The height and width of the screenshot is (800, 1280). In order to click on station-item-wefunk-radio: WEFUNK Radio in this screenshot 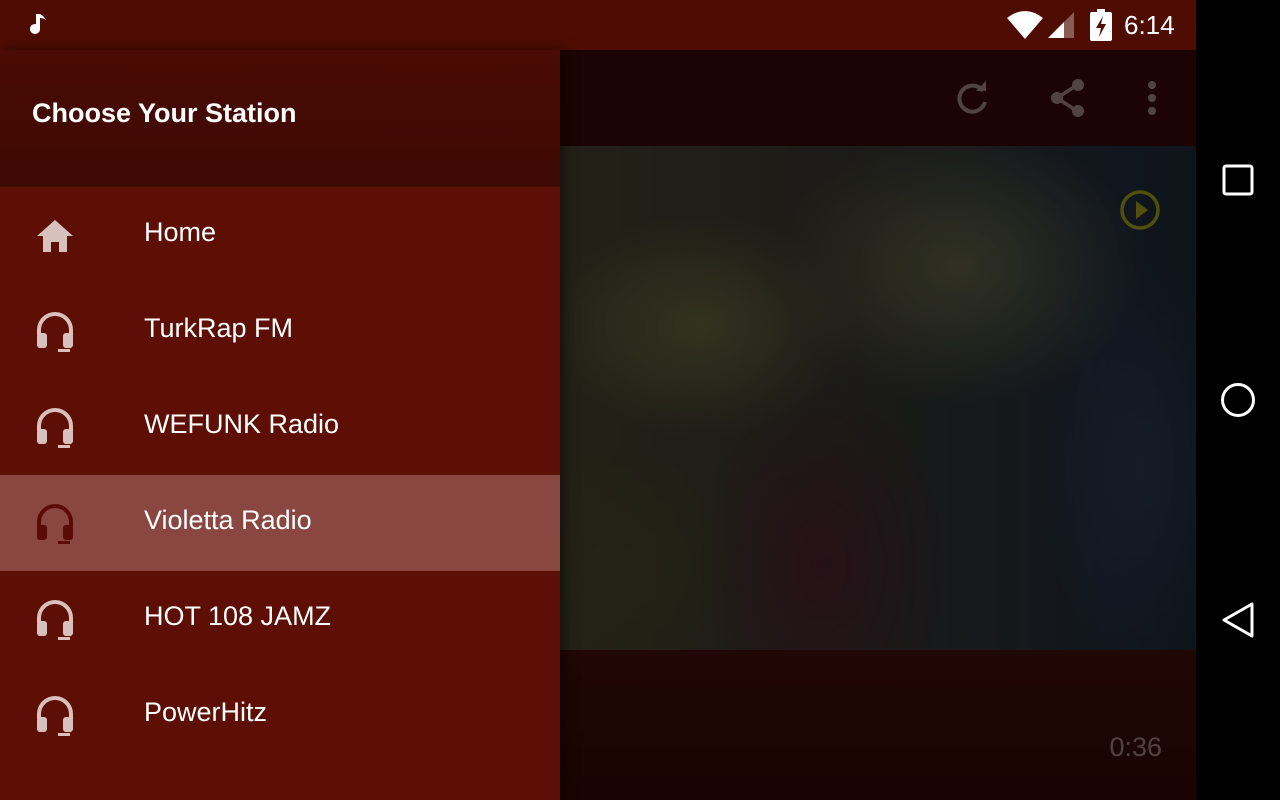, I will do `click(280, 427)`.